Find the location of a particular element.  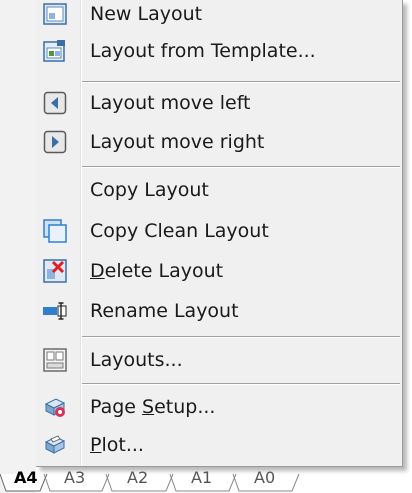

copy-clean-layout-icon is located at coordinates (55, 231).